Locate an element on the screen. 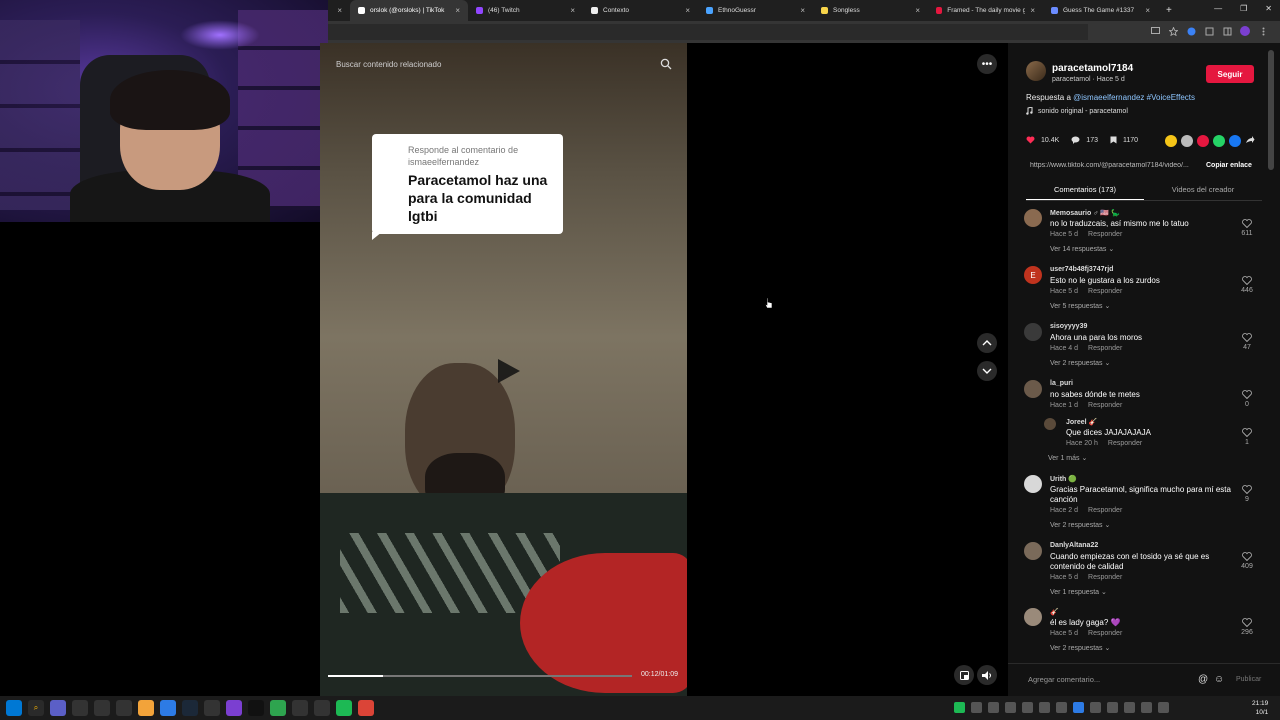 This screenshot has width=1280, height=720. tab-framed: Framed - The daily movie gu... × is located at coordinates (985, 10).